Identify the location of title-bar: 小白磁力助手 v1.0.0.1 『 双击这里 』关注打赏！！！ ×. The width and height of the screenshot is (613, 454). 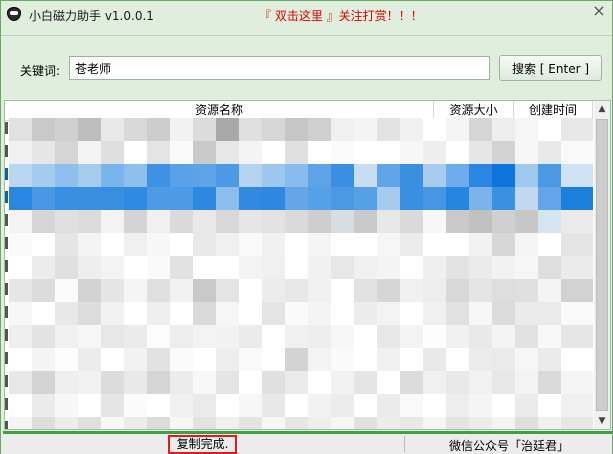
(306, 17).